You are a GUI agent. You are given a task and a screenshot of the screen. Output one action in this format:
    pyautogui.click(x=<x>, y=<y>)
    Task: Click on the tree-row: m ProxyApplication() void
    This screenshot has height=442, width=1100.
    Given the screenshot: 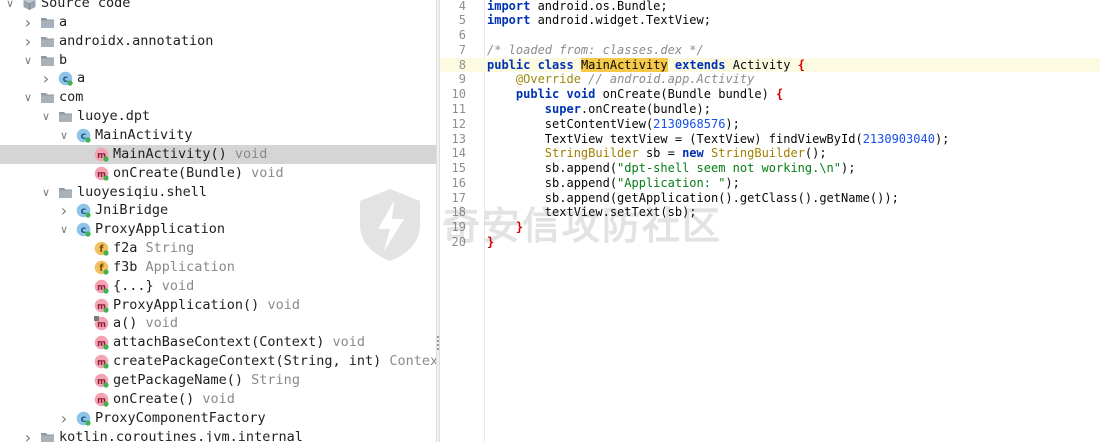 What is the action you would take?
    pyautogui.click(x=218, y=305)
    